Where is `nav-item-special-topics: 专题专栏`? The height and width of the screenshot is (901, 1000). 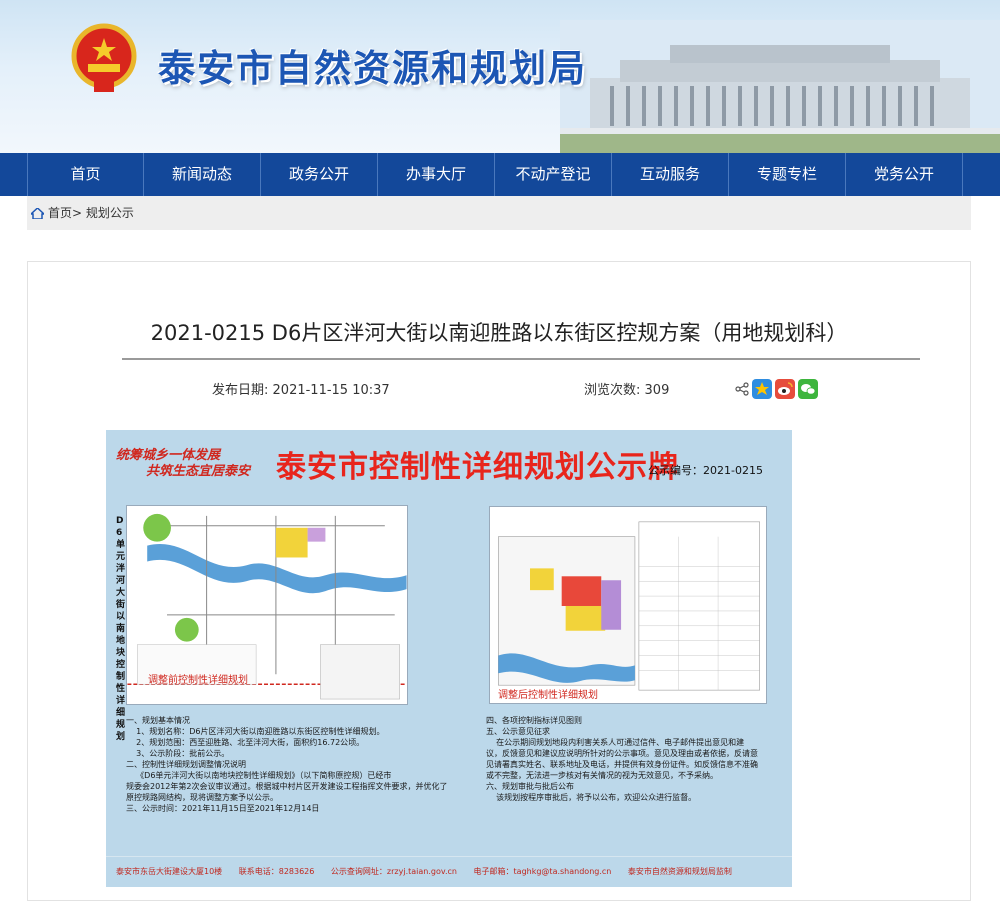
nav-item-special-topics: 专题专栏 is located at coordinates (787, 174).